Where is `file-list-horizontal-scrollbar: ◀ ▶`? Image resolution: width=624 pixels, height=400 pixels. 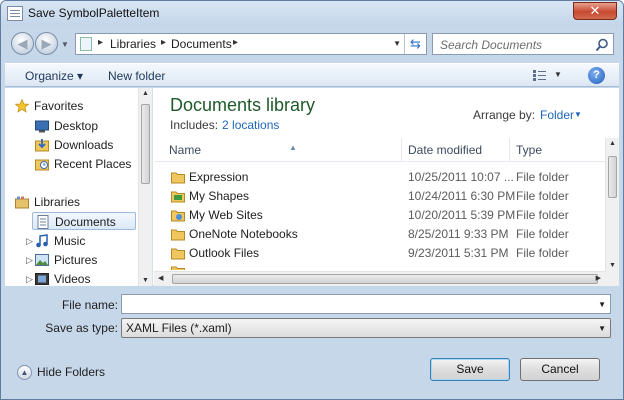 file-list-horizontal-scrollbar: ◀ ▶ is located at coordinates (379, 278).